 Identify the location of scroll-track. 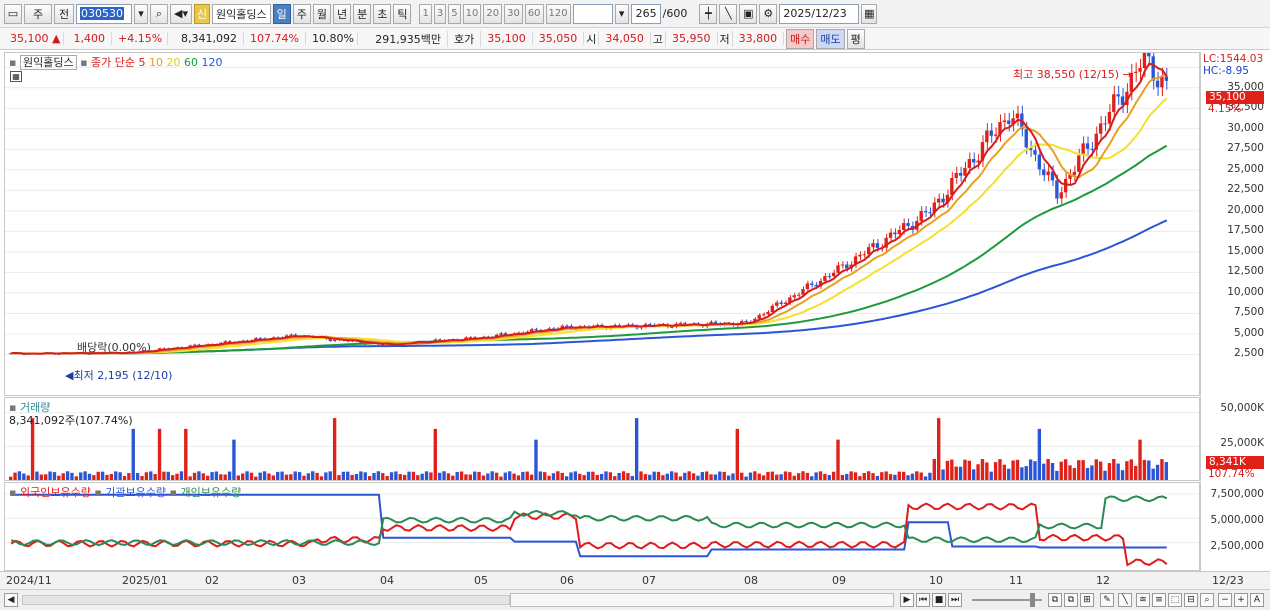
(266, 600).